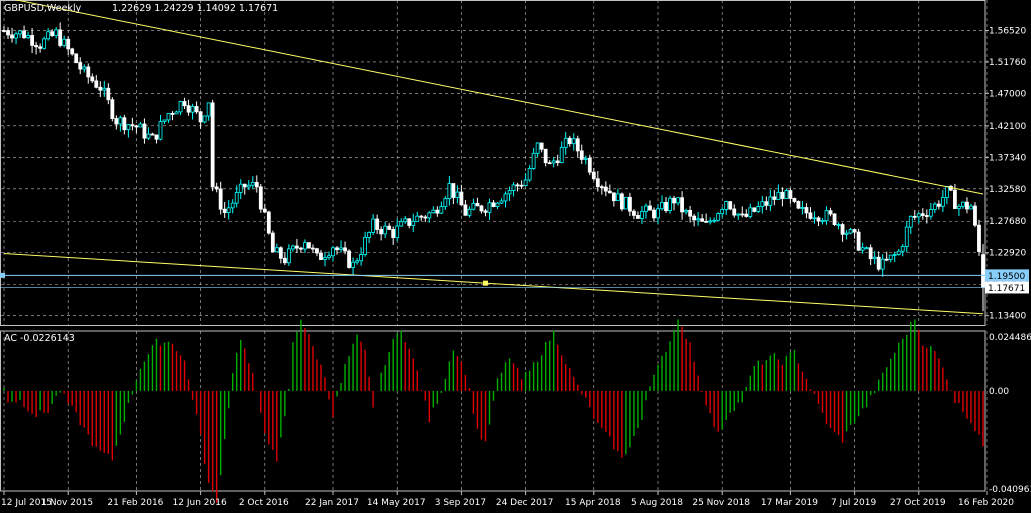  What do you see at coordinates (195, 8) in the screenshot?
I see `ohlc-readout: 1.22629 1.24229 1.14092 1.17671` at bounding box center [195, 8].